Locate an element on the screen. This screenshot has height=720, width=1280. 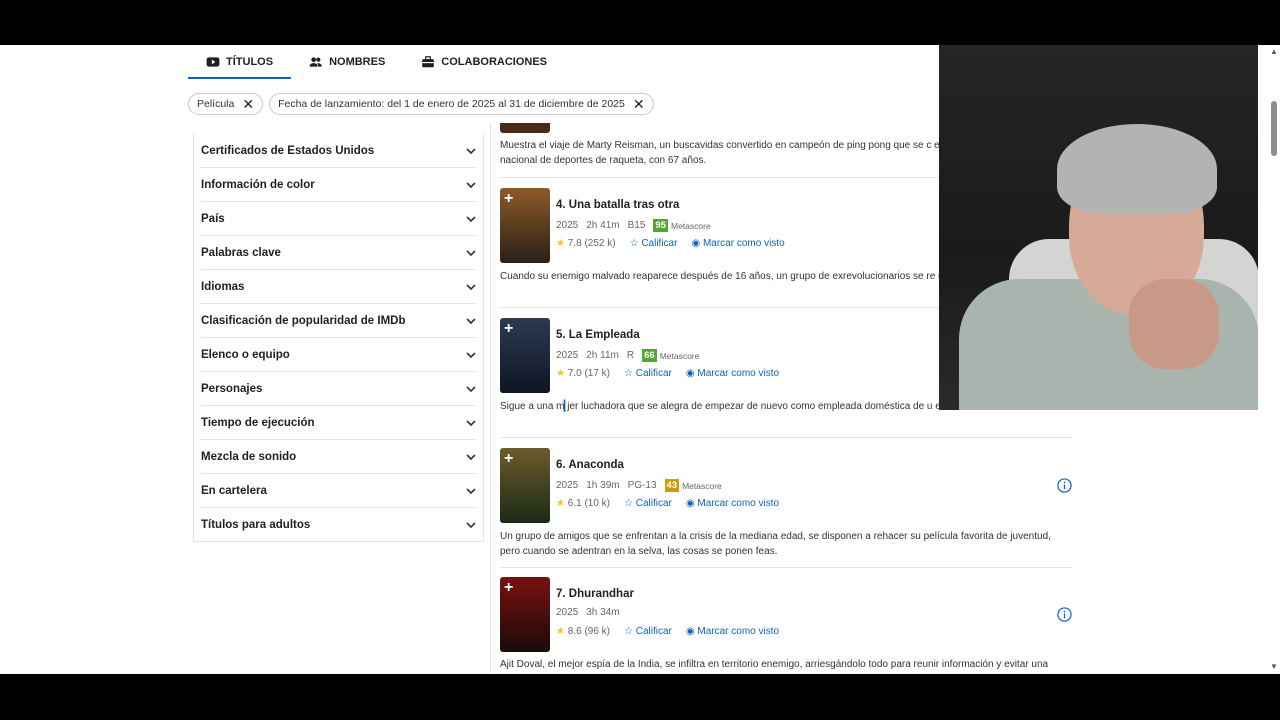
movie-title: 5. La Empleada is located at coordinates (598, 335).